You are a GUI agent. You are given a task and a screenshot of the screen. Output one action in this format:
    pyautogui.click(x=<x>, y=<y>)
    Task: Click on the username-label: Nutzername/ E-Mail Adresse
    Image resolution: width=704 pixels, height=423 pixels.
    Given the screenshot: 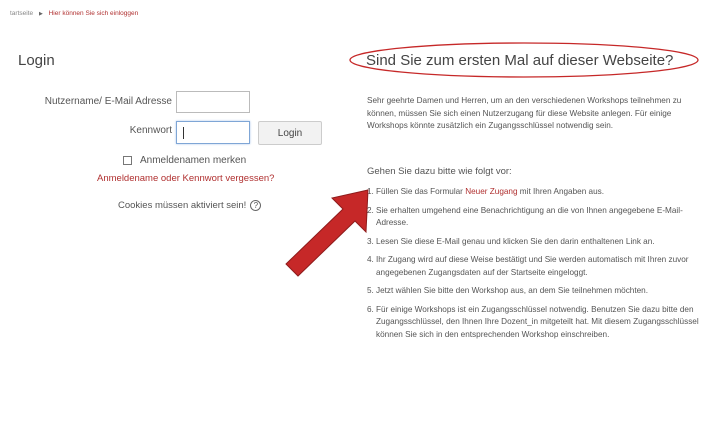 What is the action you would take?
    pyautogui.click(x=108, y=101)
    